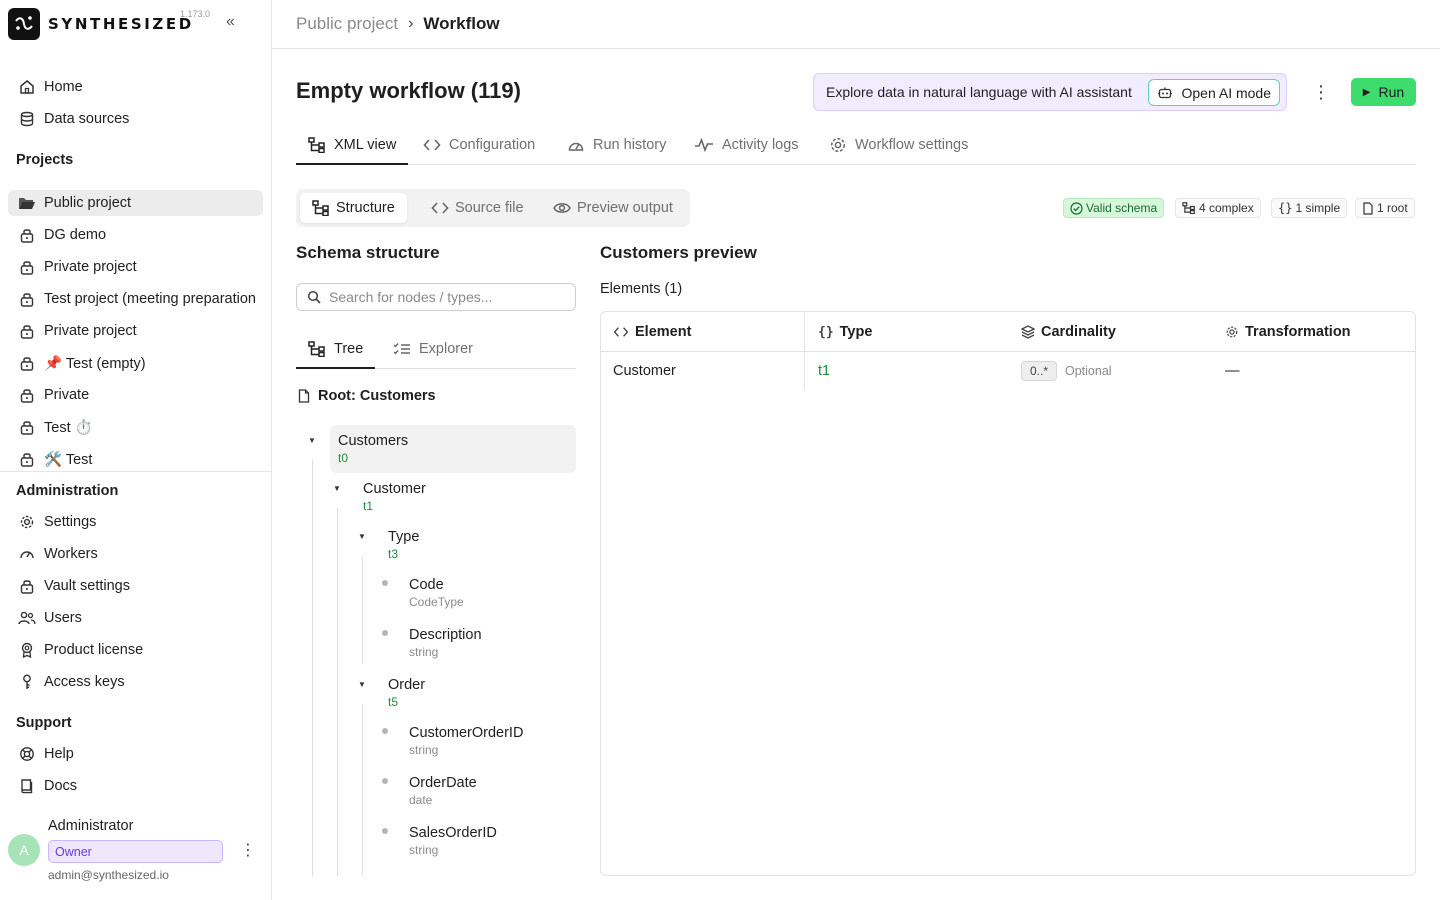  I want to click on page-title: Empty workflow (119), so click(408, 90).